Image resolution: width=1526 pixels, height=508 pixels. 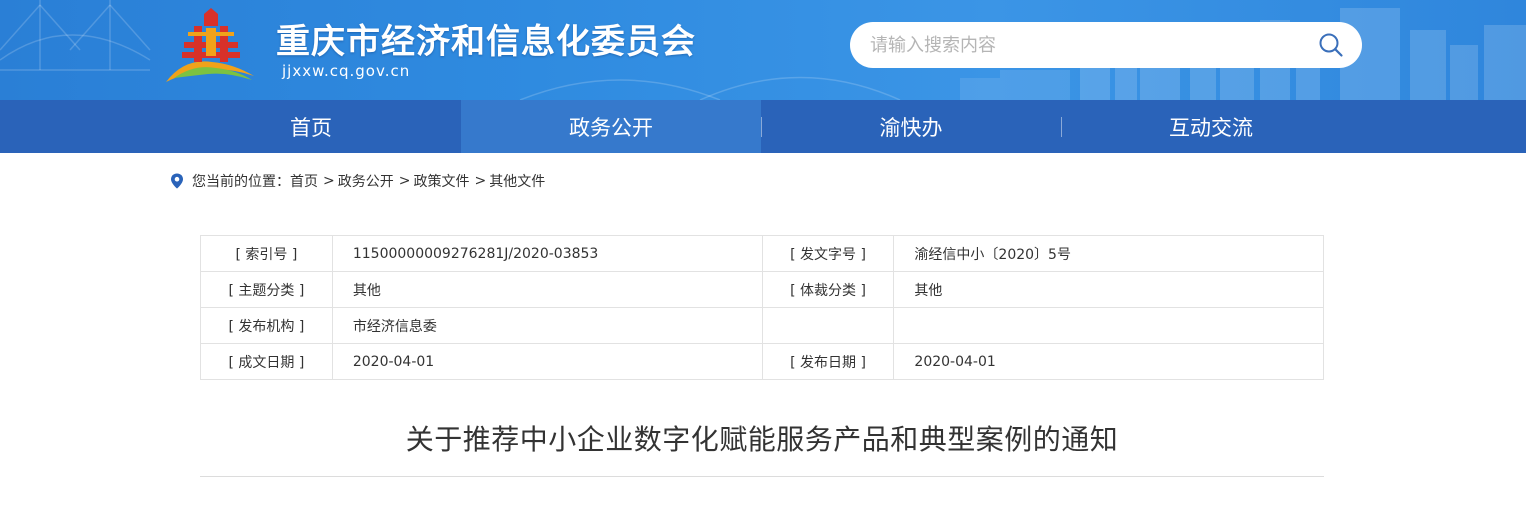 What do you see at coordinates (266, 289) in the screenshot?
I see `meta-label: [ 主题分类 ]` at bounding box center [266, 289].